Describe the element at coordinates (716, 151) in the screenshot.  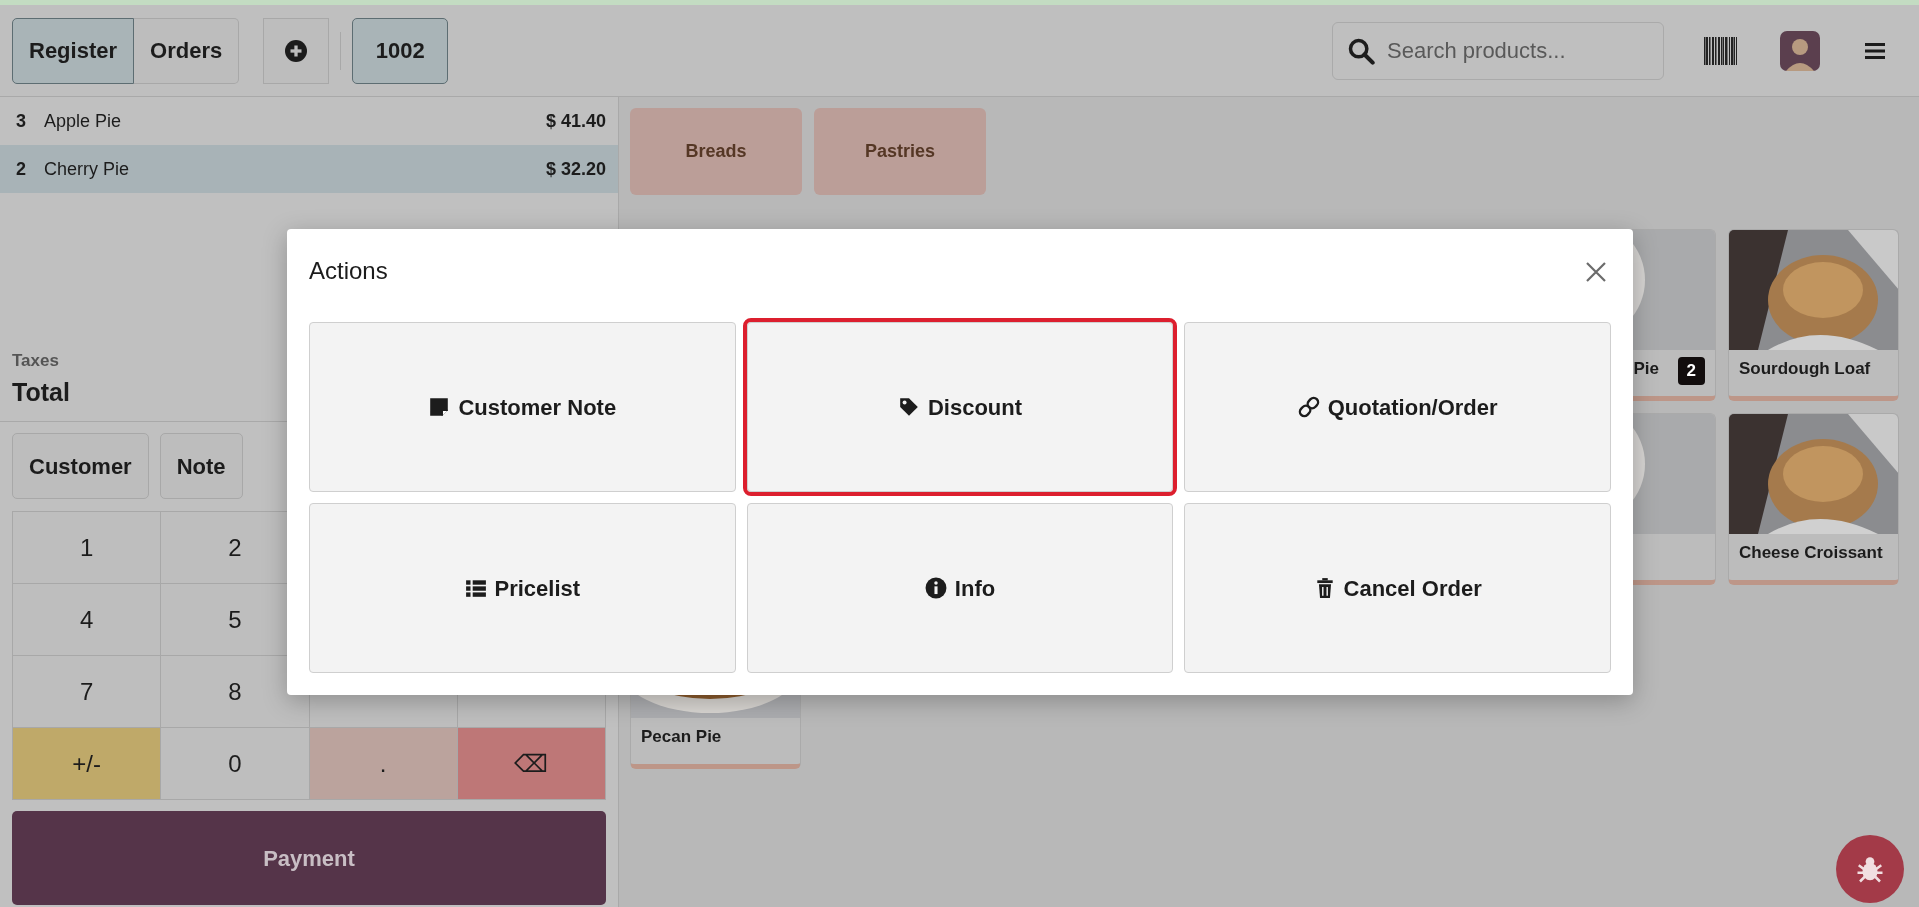
I see `category-button: Breads` at that location.